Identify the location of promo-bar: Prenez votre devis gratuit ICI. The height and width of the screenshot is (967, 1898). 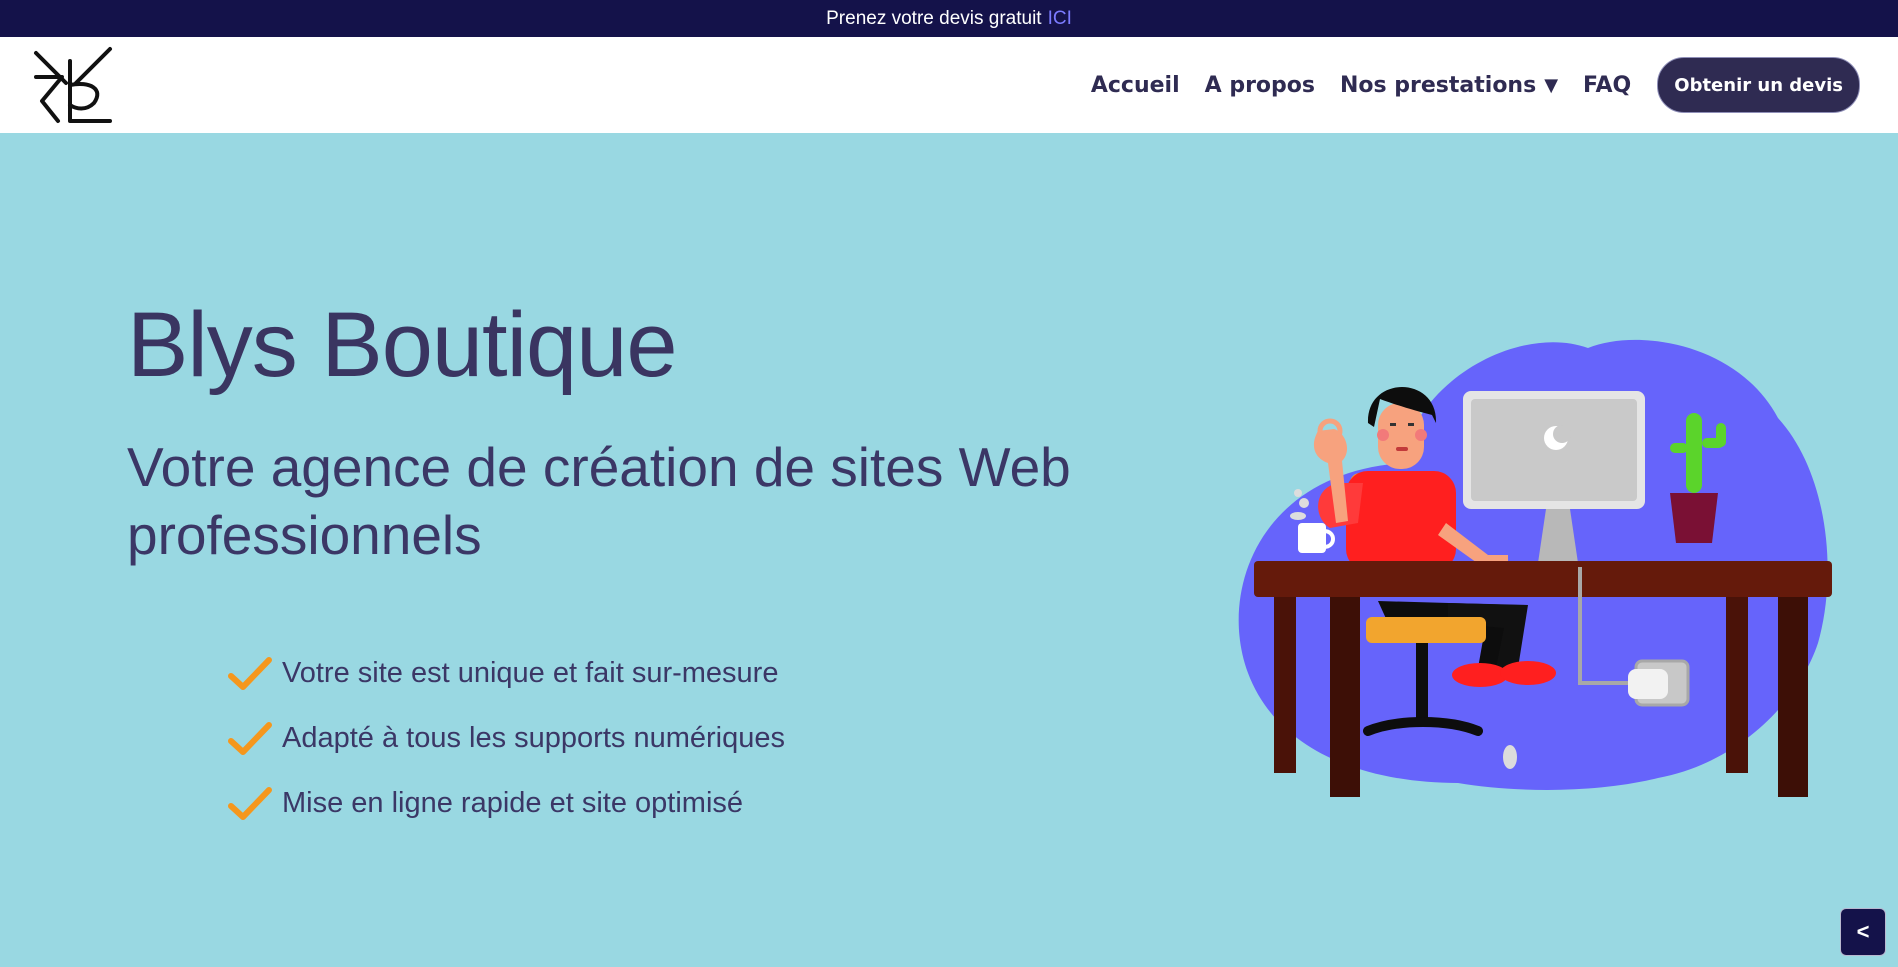
(949, 18).